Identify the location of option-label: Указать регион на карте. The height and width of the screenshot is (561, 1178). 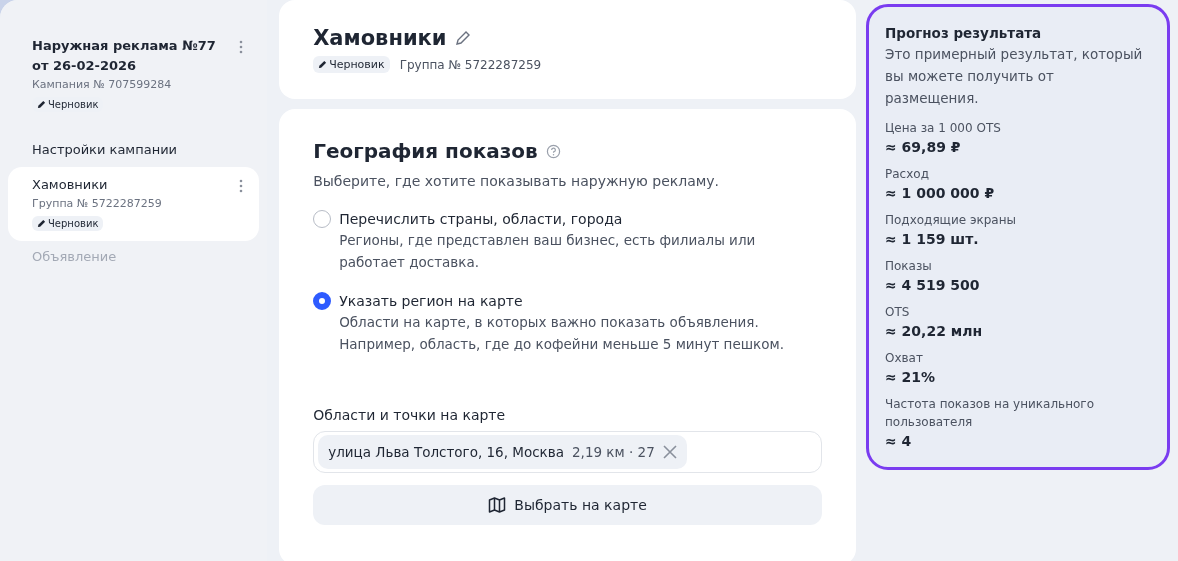
(431, 301).